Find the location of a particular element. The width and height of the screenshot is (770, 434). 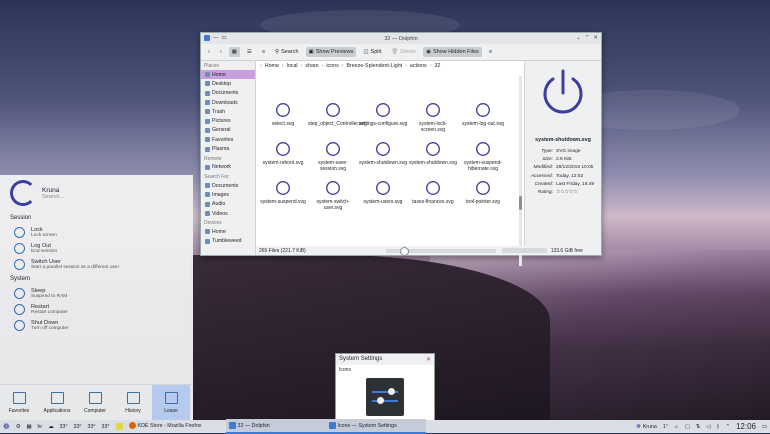

launcher-tab: History is located at coordinates (133, 403).